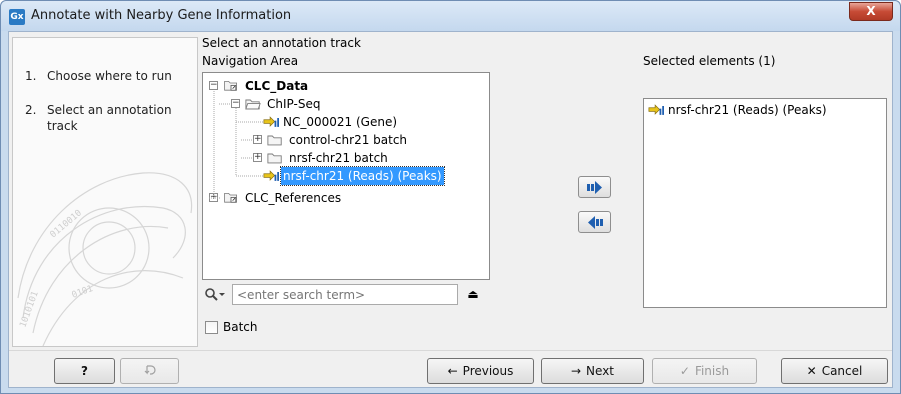 The height and width of the screenshot is (394, 901). I want to click on clear-search-icon: ⏏, so click(473, 294).